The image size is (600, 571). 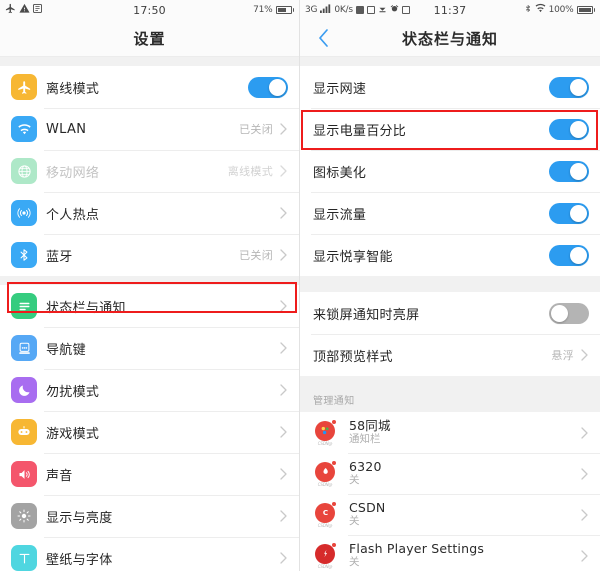 What do you see at coordinates (73, 392) in the screenshot?
I see `sidebar-item-label: 勿扰模式` at bounding box center [73, 392].